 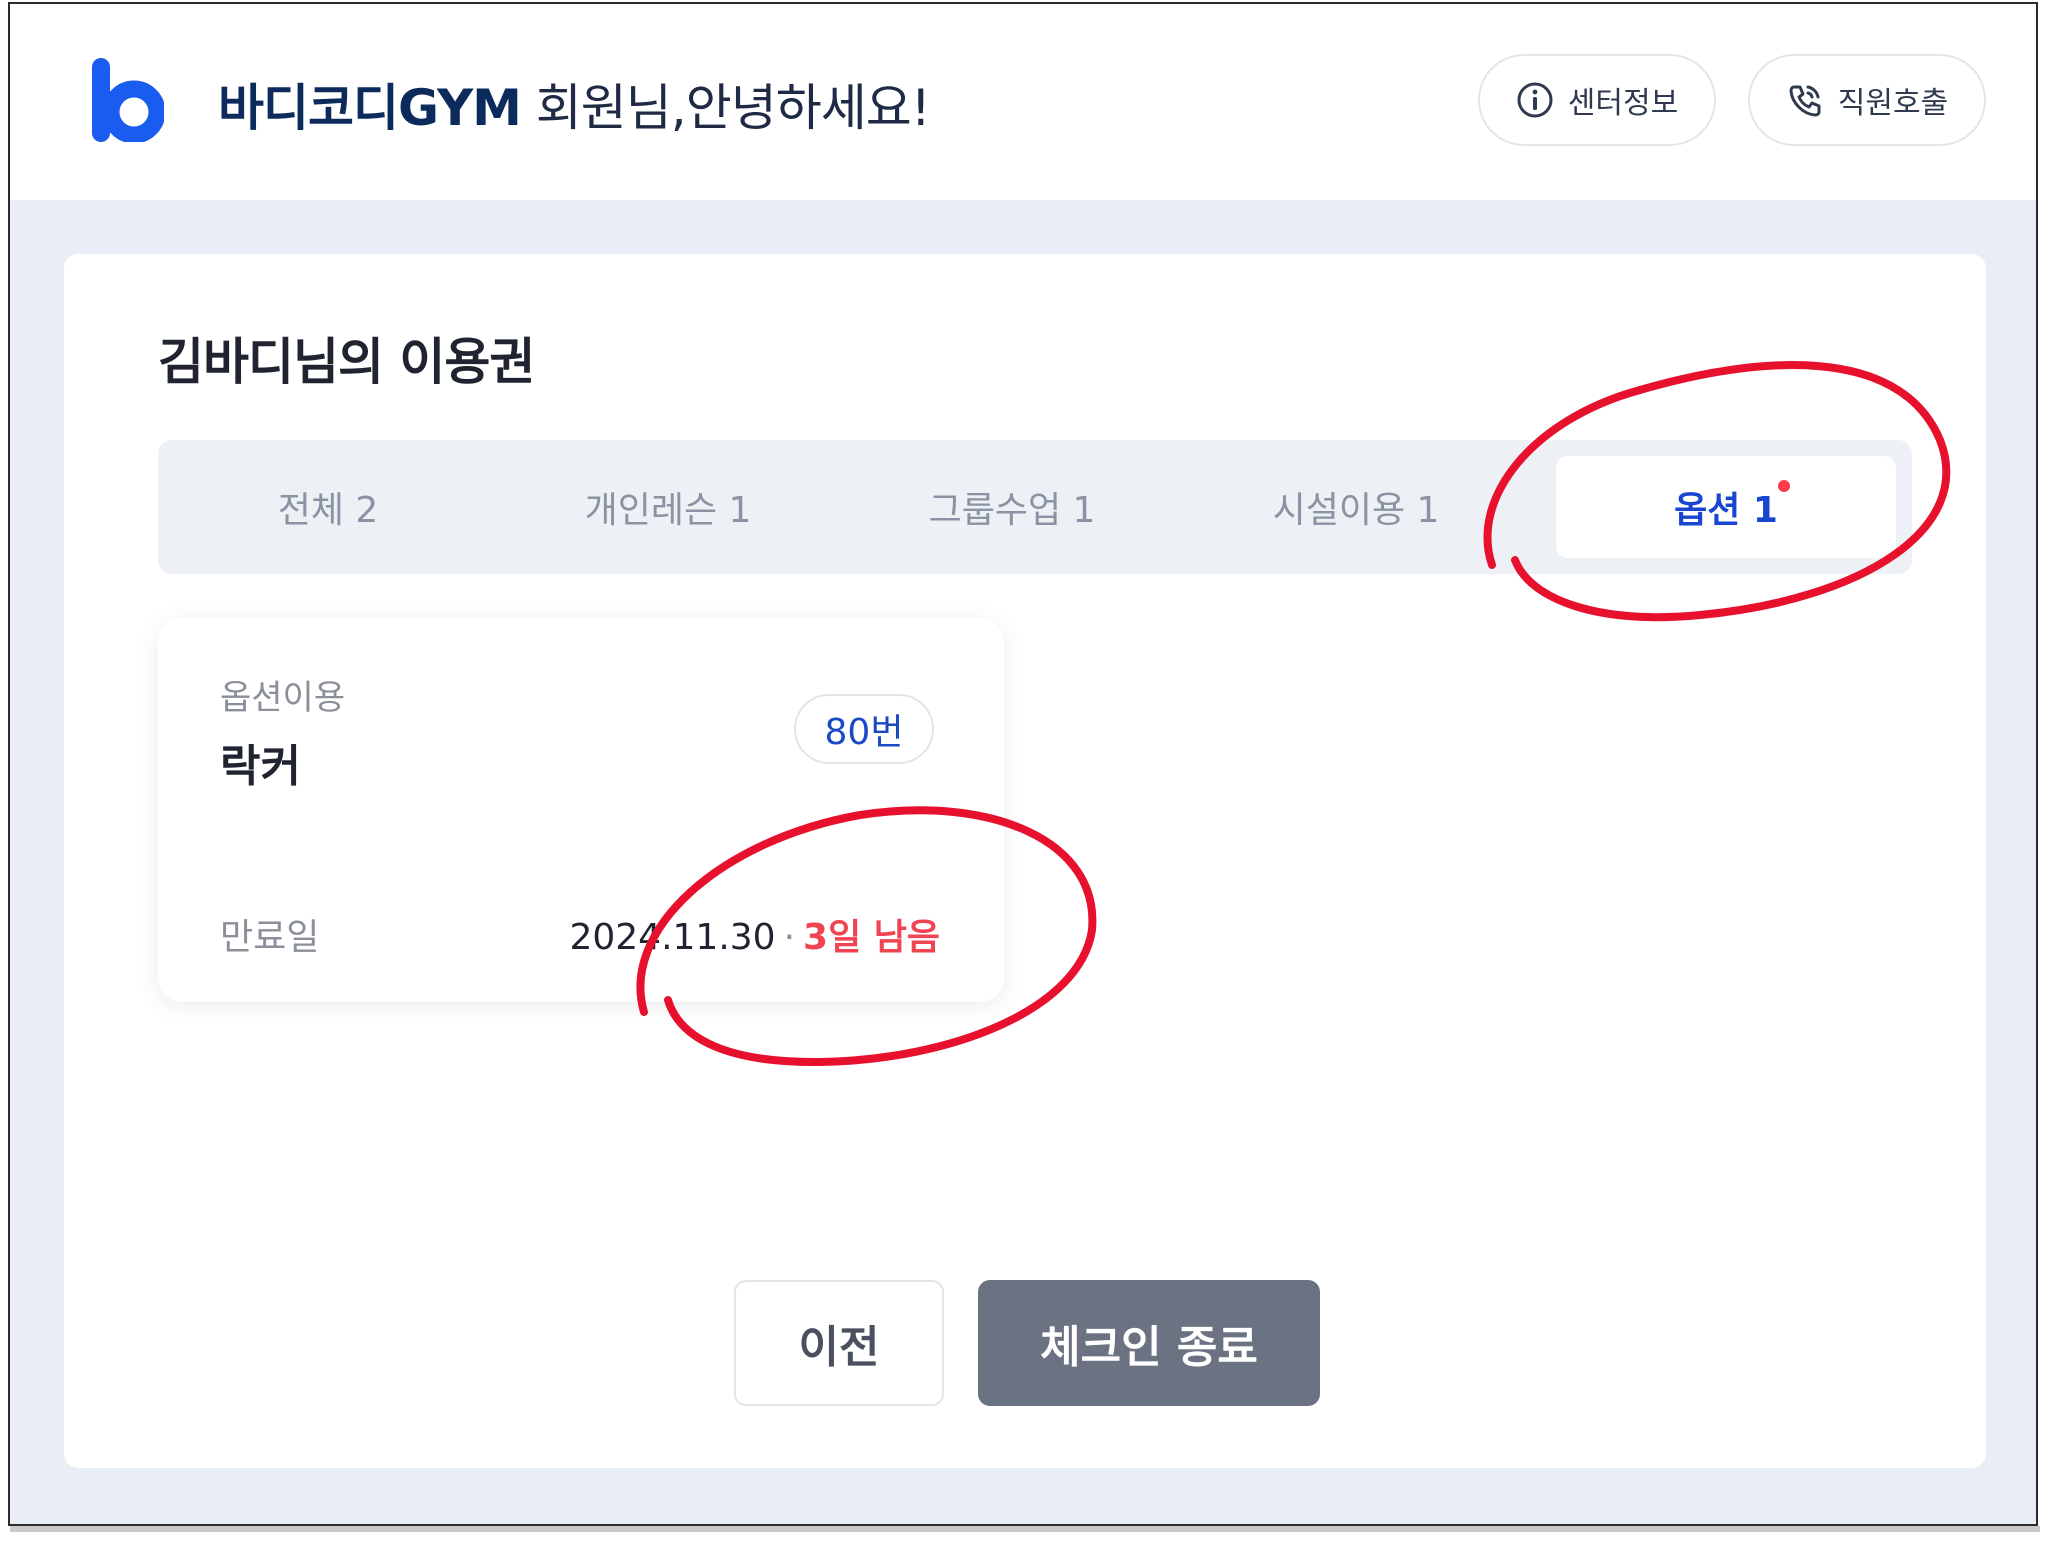 I want to click on pass-tab-bar: 전체 2 개인레슨 1 그룹수업 1 시설이용 1 옵션 1, so click(x=1035, y=507).